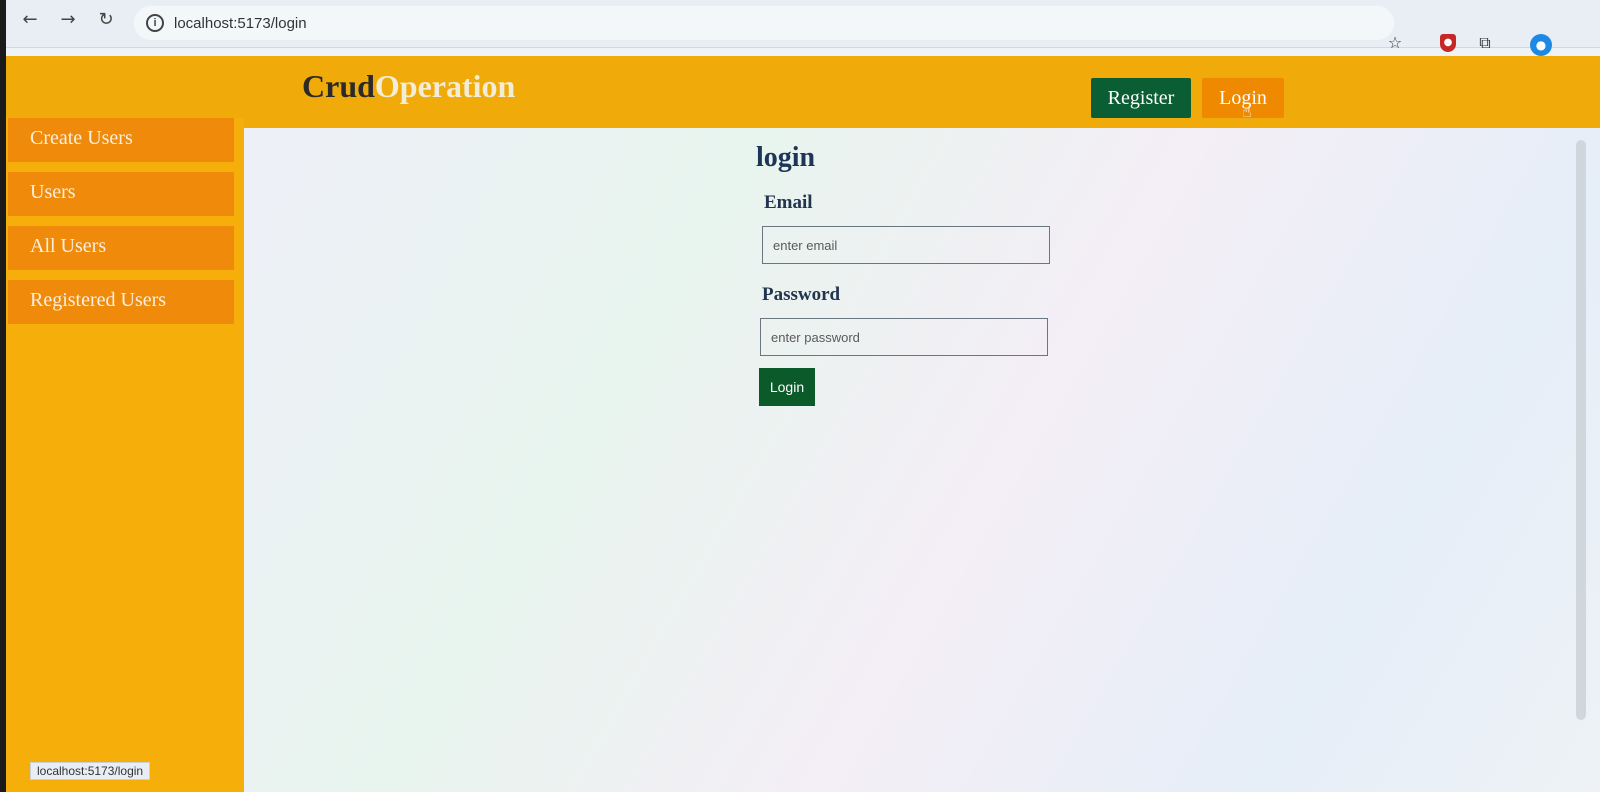 Image resolution: width=1600 pixels, height=792 pixels. Describe the element at coordinates (106, 20) in the screenshot. I see `reload-icon: ↻` at that location.